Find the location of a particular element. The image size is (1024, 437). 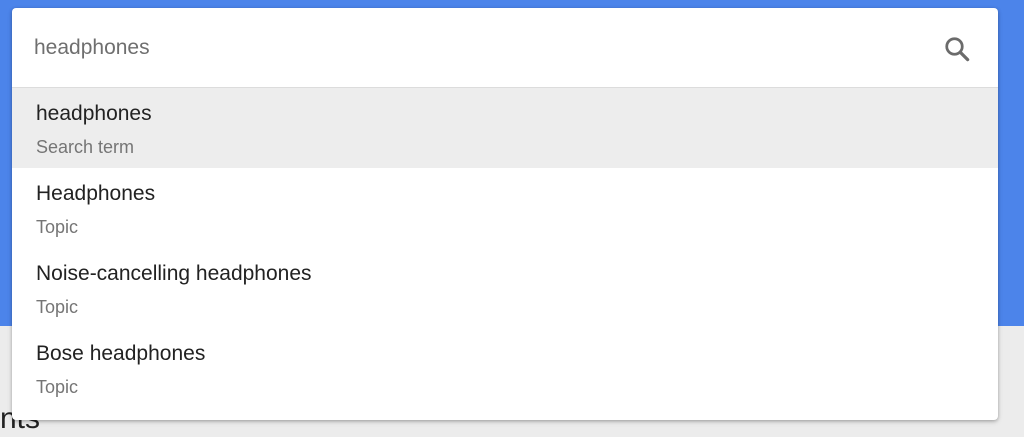

search-input is located at coordinates (474, 48).